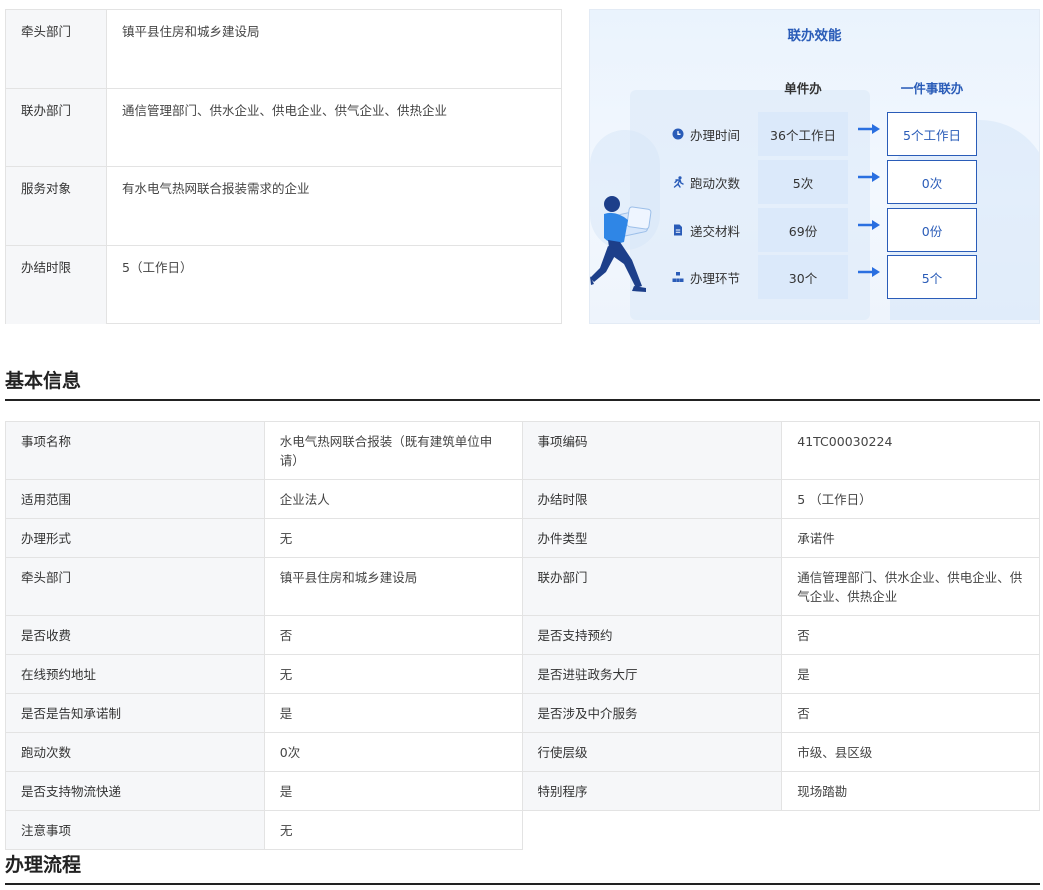 The height and width of the screenshot is (890, 1043). Describe the element at coordinates (652, 538) in the screenshot. I see `field-label: 办件类型` at that location.